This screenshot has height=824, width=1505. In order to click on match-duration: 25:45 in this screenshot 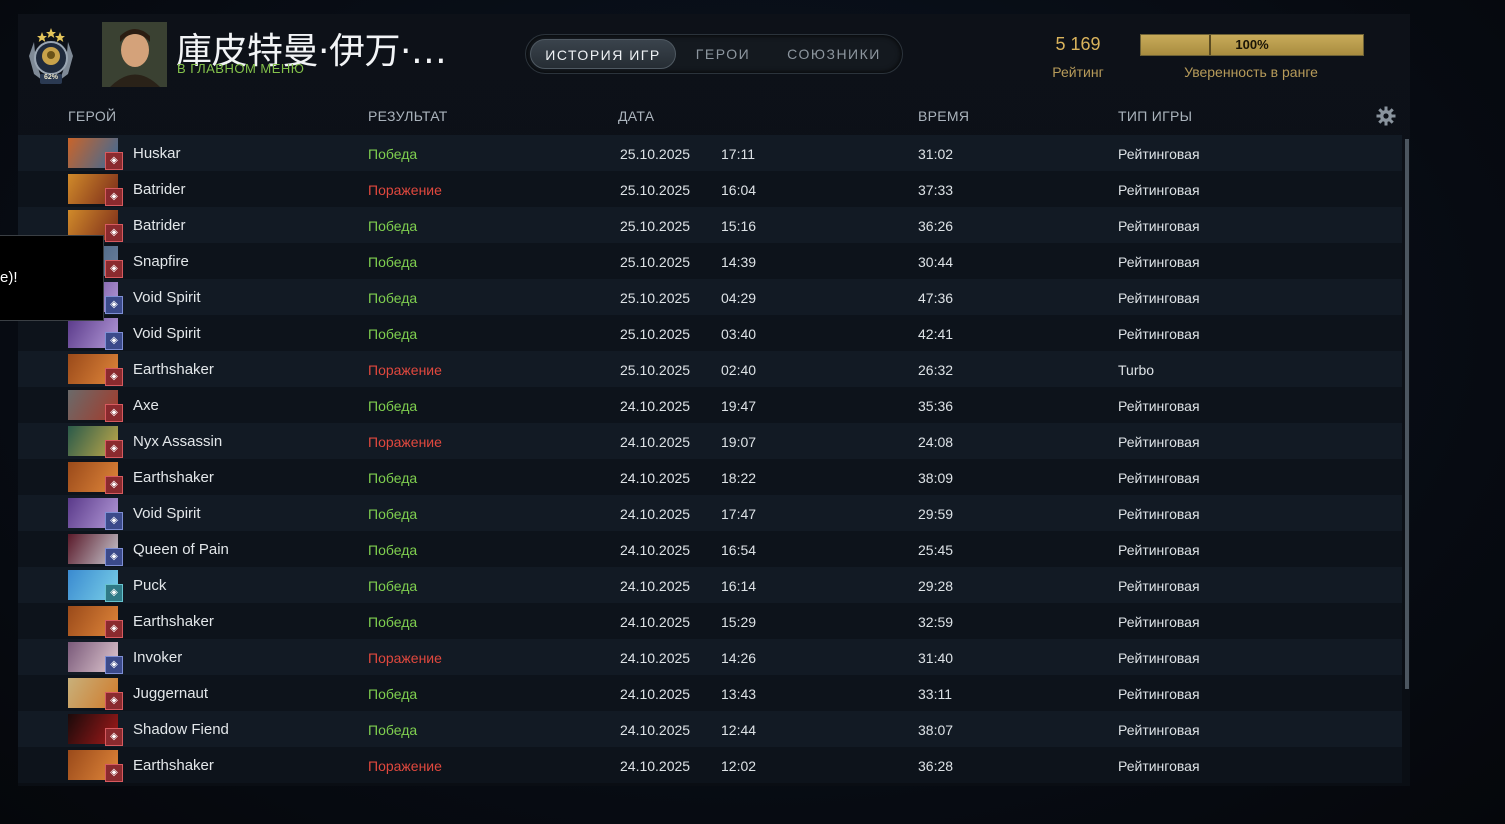, I will do `click(936, 550)`.